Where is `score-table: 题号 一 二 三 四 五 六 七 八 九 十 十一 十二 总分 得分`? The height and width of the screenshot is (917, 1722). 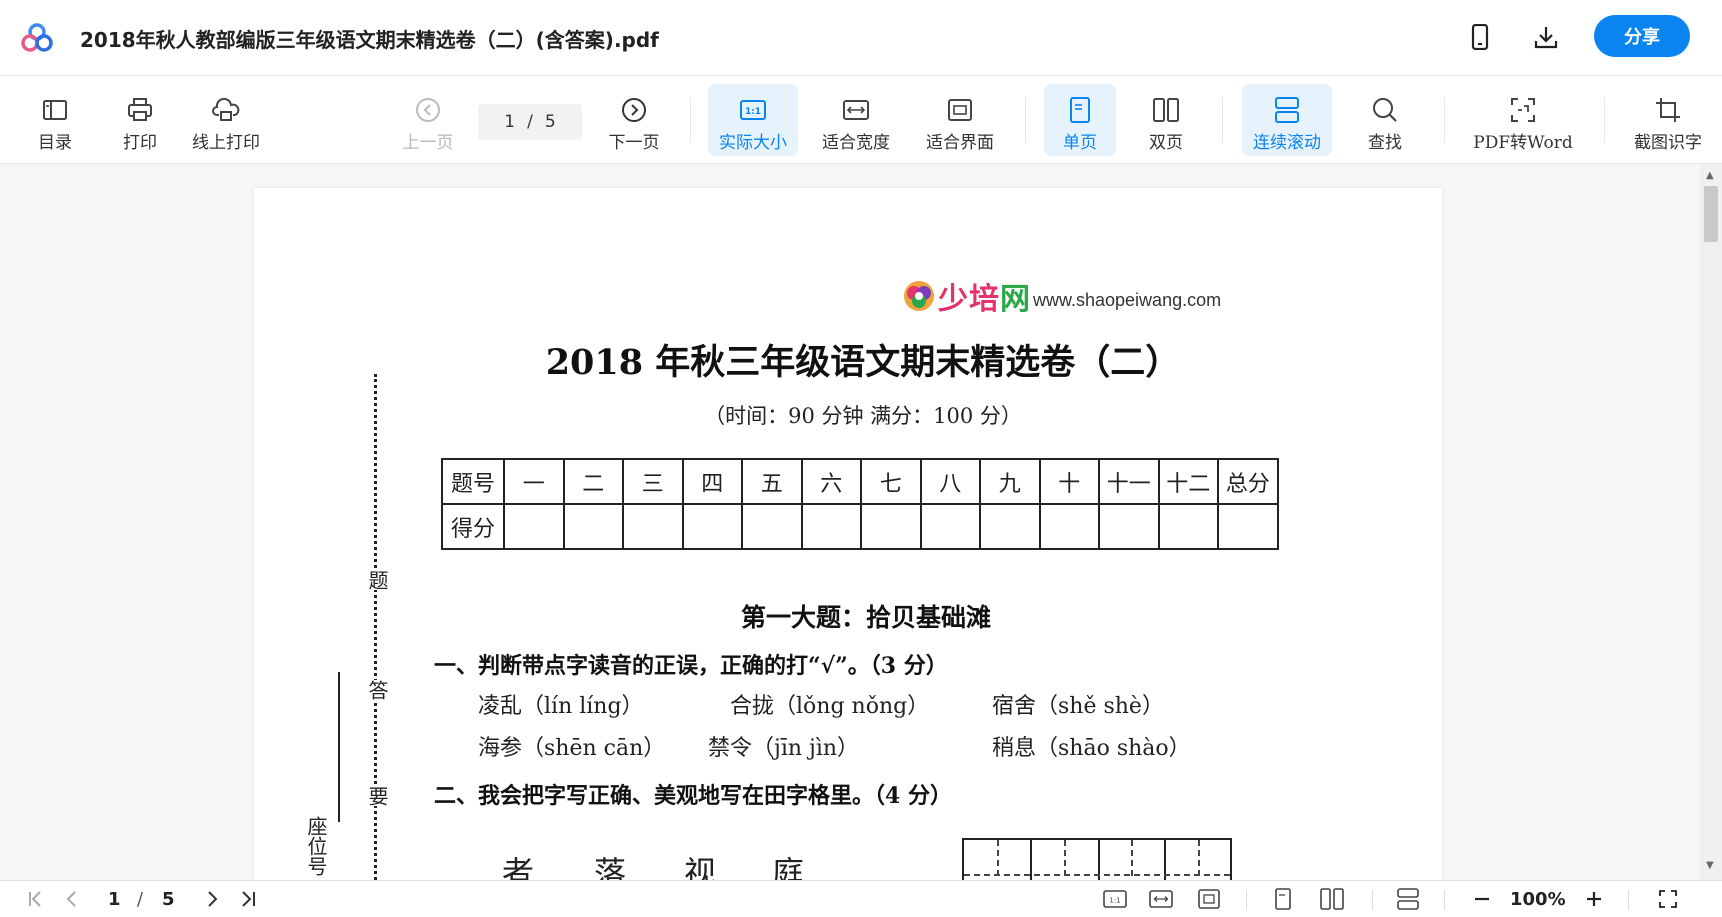
score-table: 题号 一 二 三 四 五 六 七 八 九 十 十一 十二 总分 得分 is located at coordinates (860, 504).